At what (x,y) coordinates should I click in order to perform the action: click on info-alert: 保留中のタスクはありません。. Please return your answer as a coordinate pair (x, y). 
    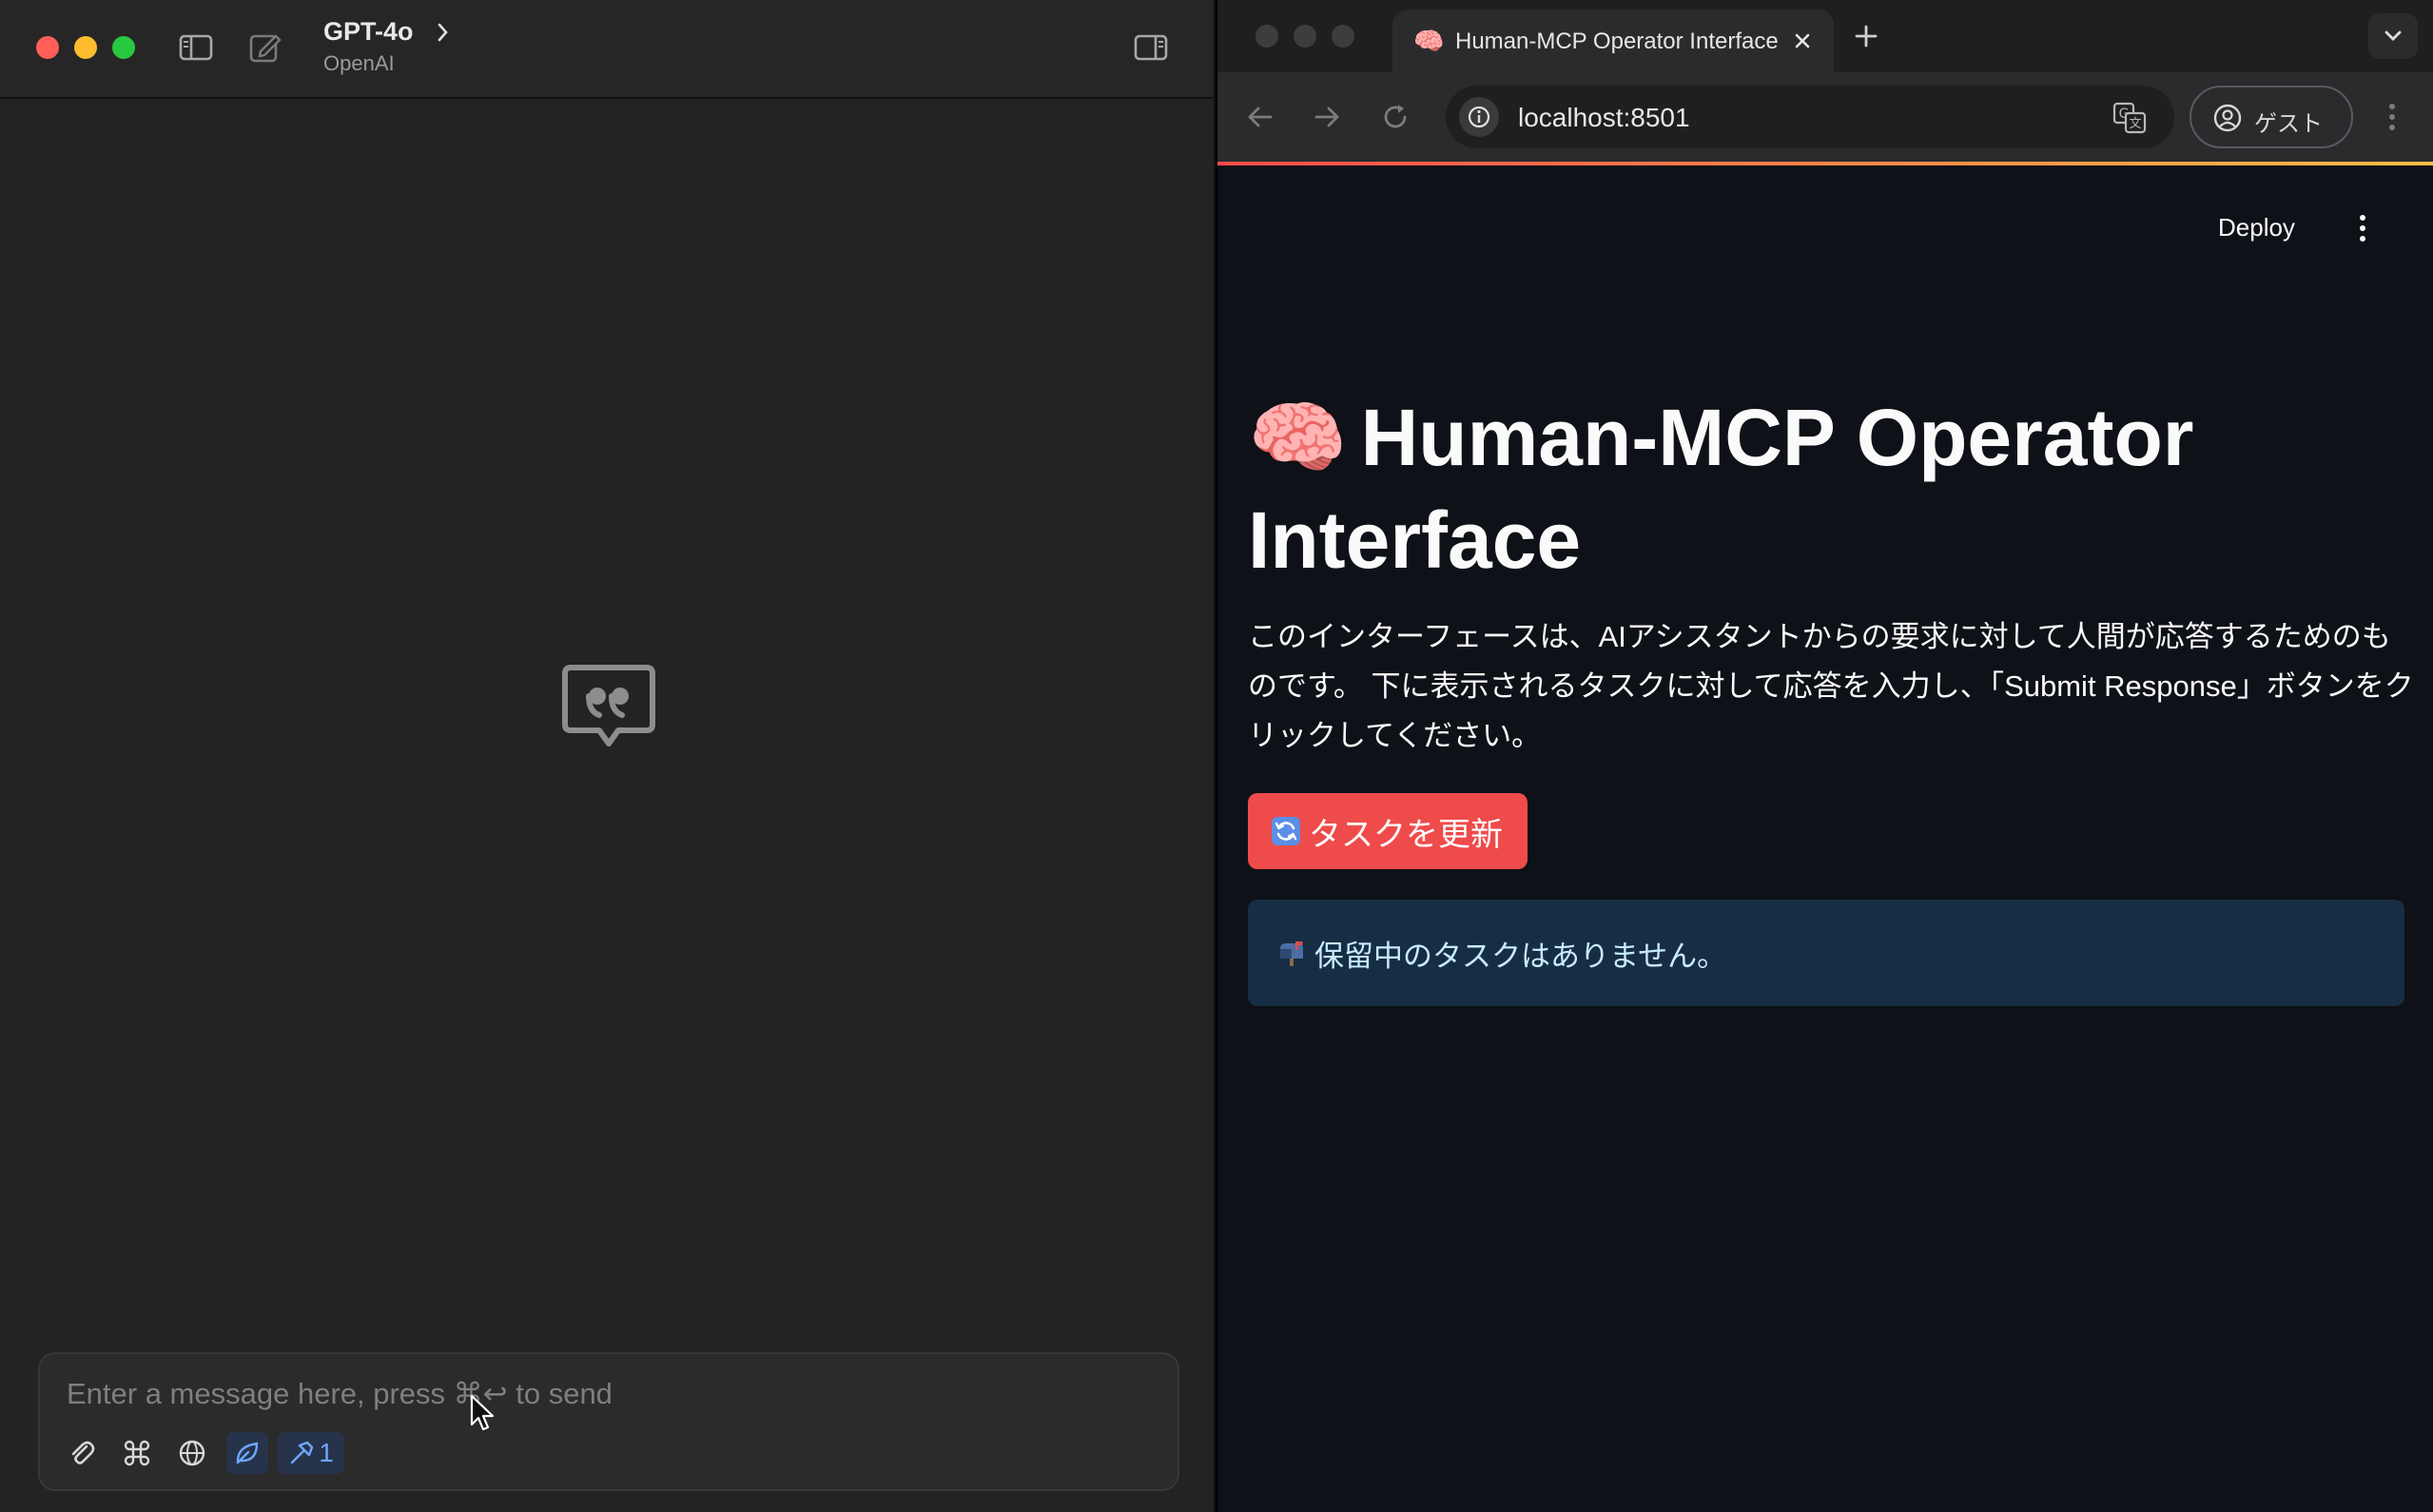
    Looking at the image, I should click on (1826, 953).